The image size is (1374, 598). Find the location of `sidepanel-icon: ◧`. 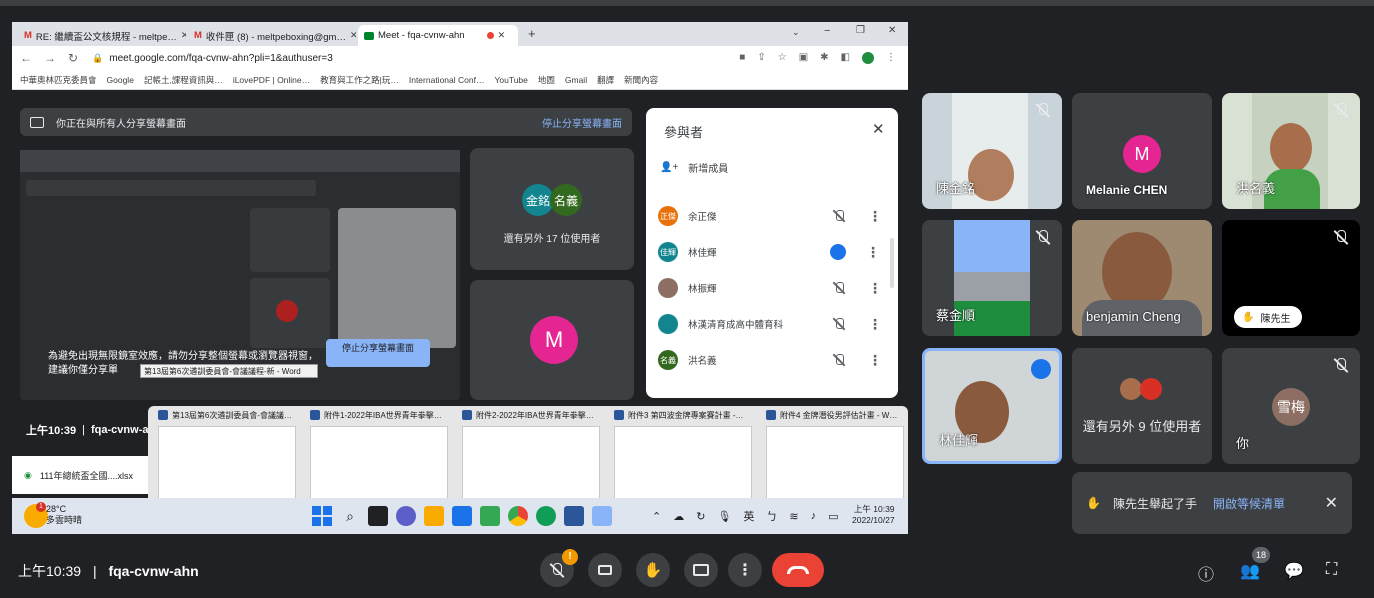

sidepanel-icon: ◧ is located at coordinates (845, 58).